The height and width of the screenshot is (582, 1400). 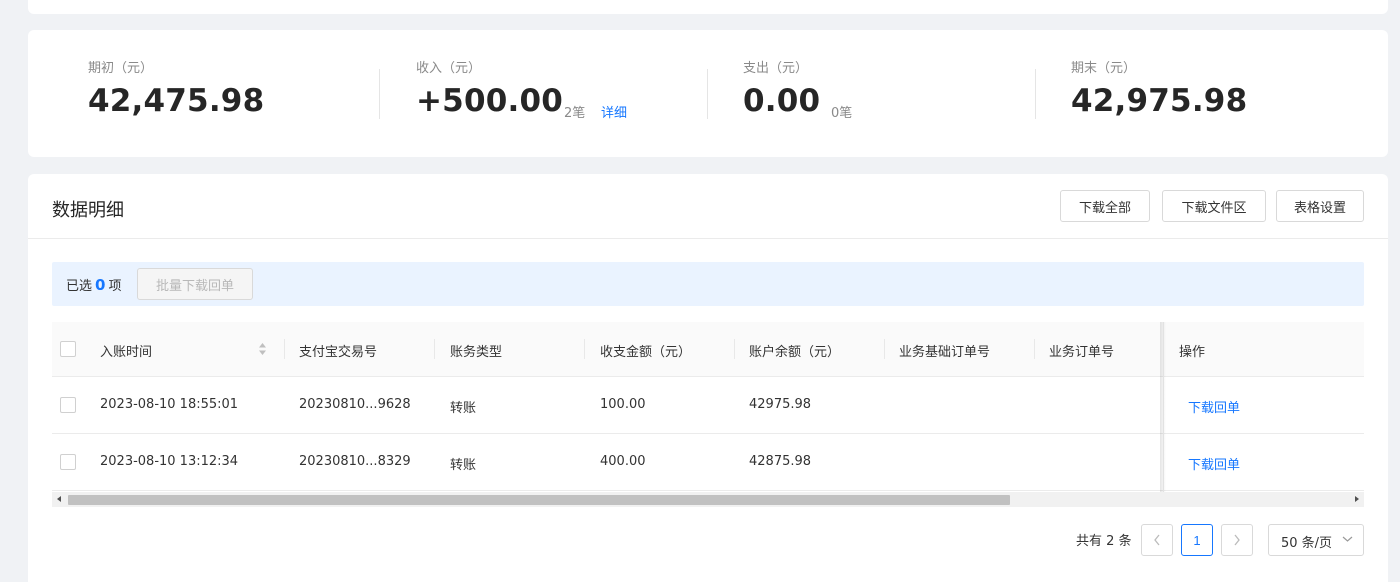 What do you see at coordinates (945, 352) in the screenshot?
I see `column-header: 业务基础订单号` at bounding box center [945, 352].